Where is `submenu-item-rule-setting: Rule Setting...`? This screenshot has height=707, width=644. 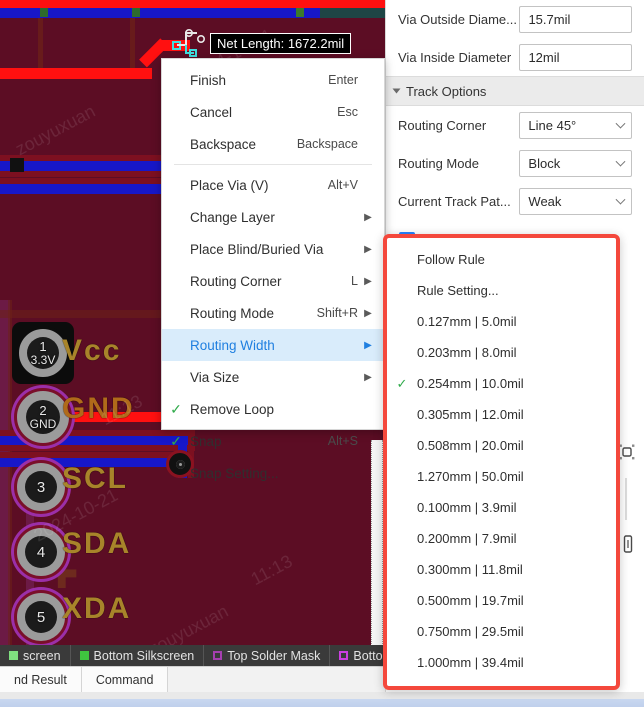 submenu-item-rule-setting: Rule Setting... is located at coordinates (501, 290).